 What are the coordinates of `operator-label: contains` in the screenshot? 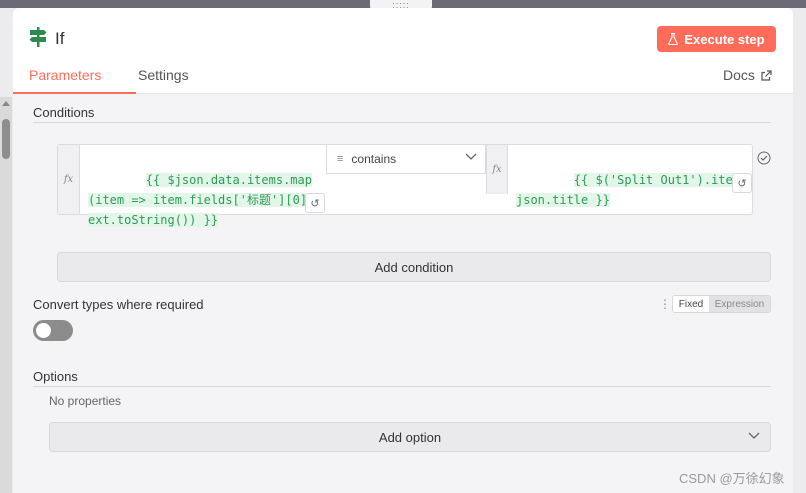 It's located at (374, 159).